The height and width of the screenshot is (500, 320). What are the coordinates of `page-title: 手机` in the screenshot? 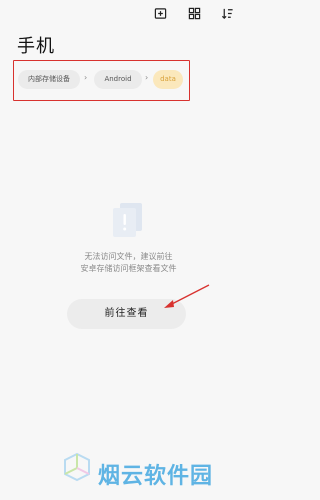 It's located at (36, 46).